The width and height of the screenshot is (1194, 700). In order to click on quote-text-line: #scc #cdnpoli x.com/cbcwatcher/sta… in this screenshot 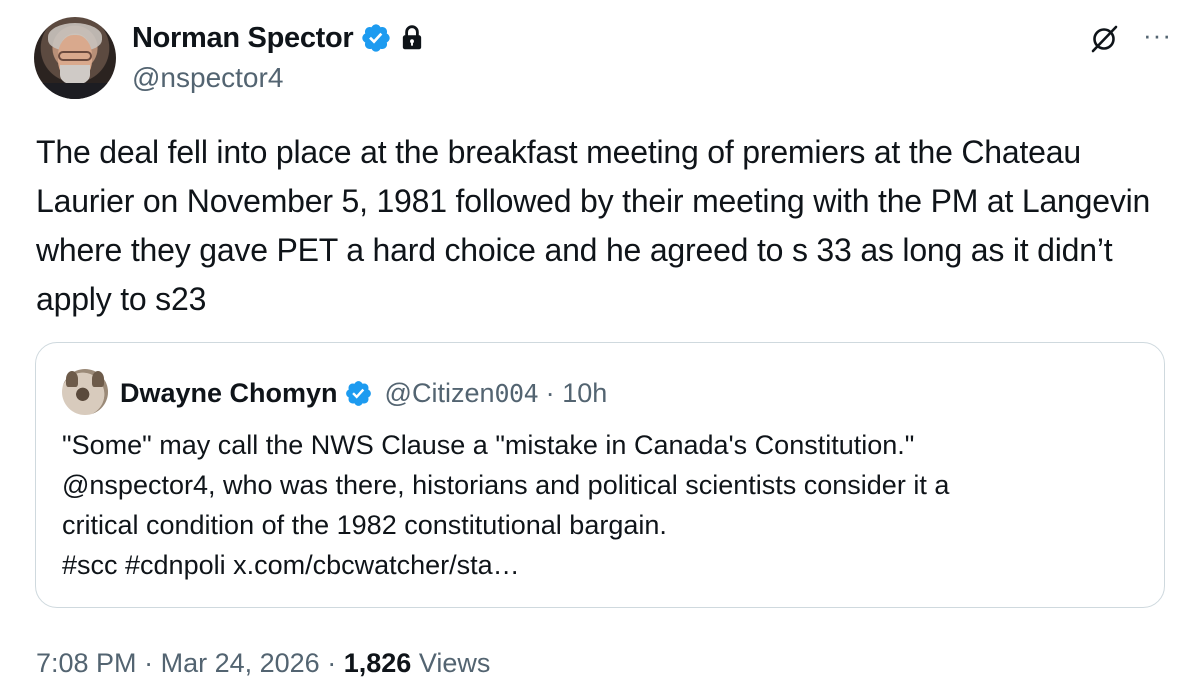, I will do `click(291, 565)`.